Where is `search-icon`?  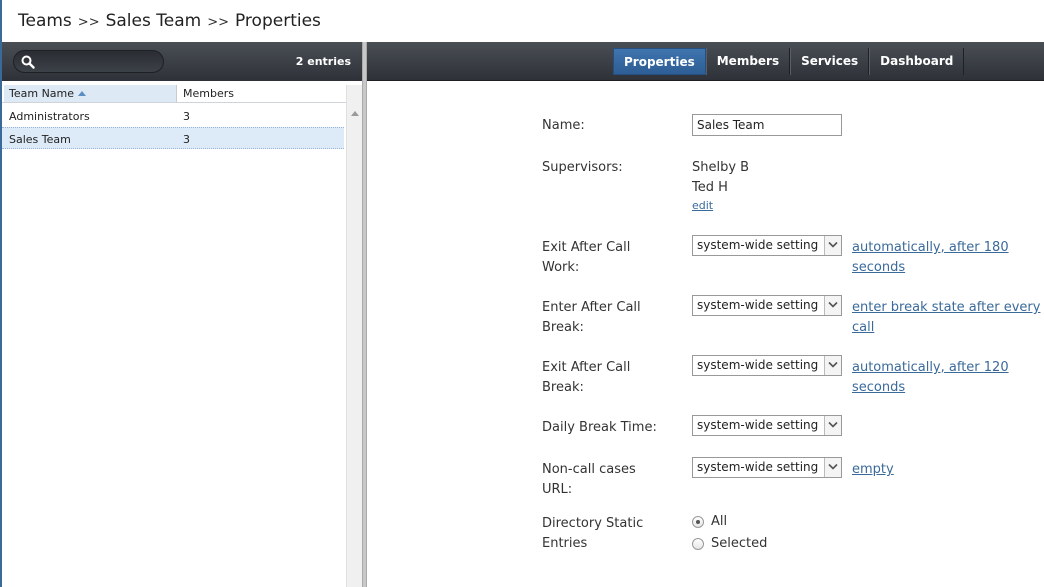
search-icon is located at coordinates (28, 62).